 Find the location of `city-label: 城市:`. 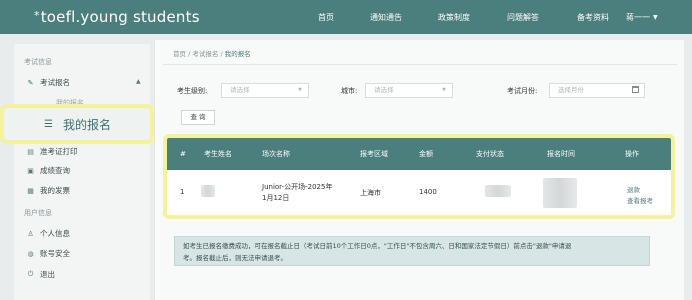

city-label: 城市: is located at coordinates (349, 91).